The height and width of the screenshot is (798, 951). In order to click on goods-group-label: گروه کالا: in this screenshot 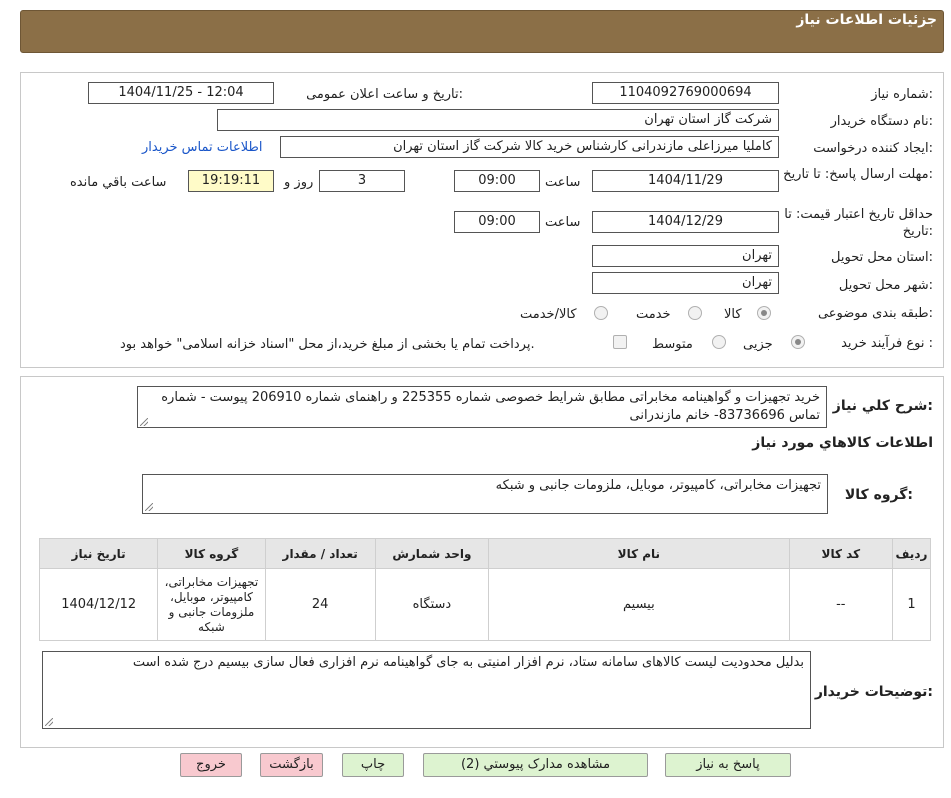, I will do `click(878, 495)`.